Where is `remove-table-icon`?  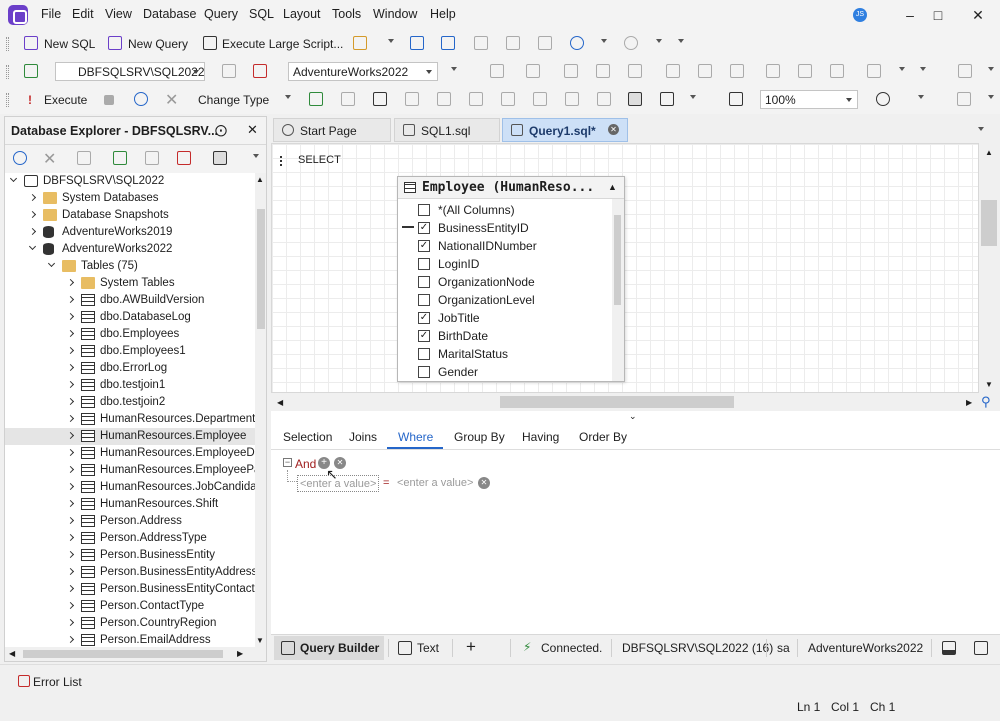 remove-table-icon is located at coordinates (348, 99).